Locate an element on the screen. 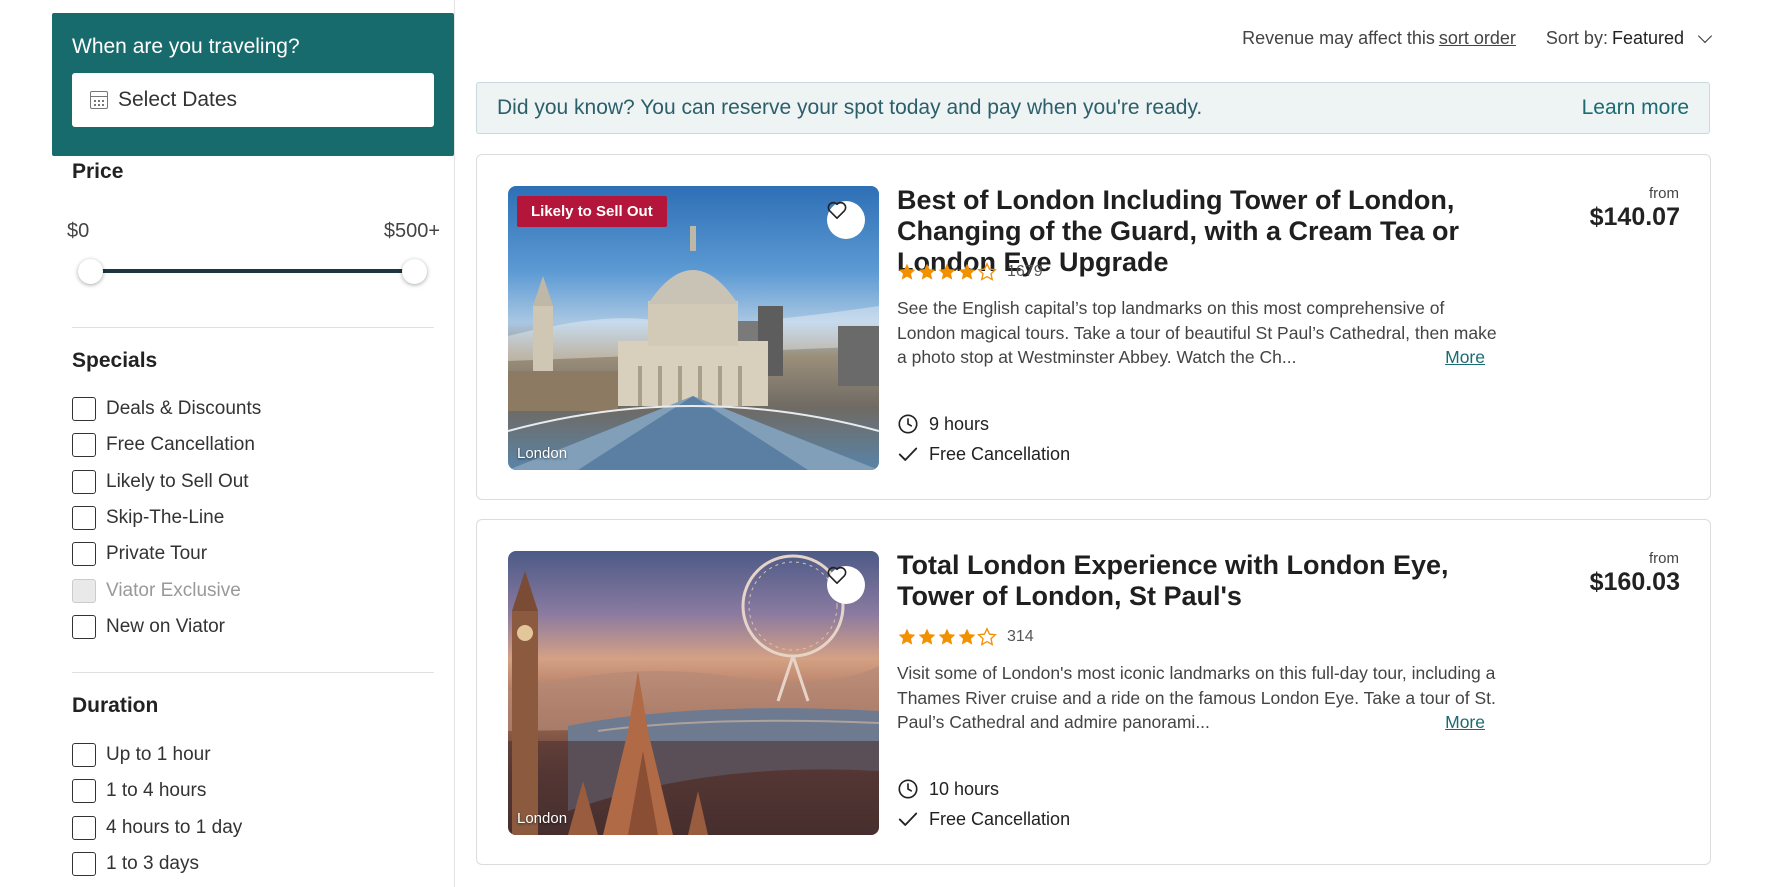 This screenshot has width=1766, height=887. date-panel: When are you traveling? Select Dates is located at coordinates (253, 84).